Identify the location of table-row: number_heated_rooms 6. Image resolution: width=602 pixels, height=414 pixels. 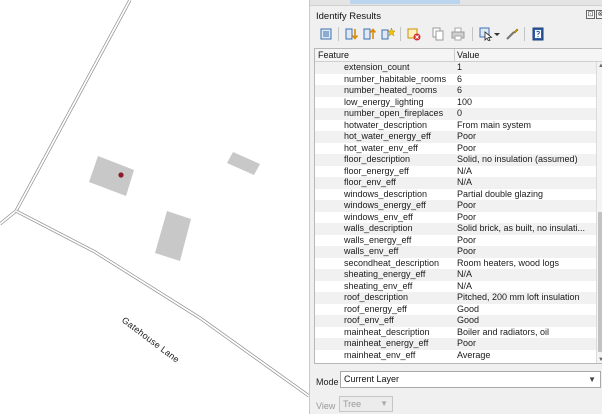
(456, 91).